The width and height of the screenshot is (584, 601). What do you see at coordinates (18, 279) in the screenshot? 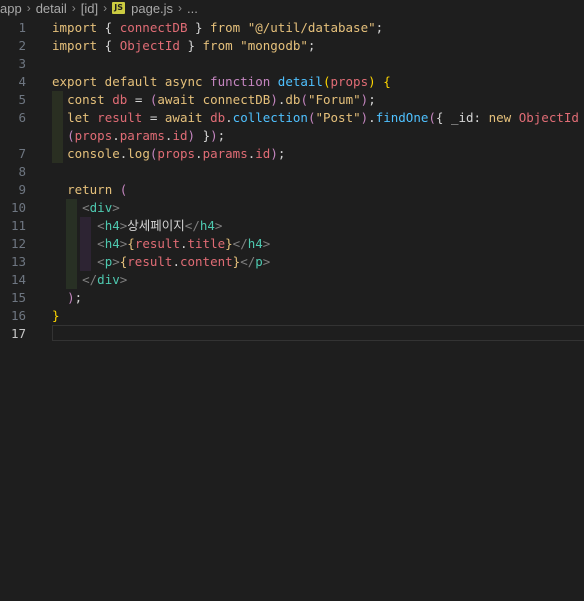
I see `line-number: 14` at bounding box center [18, 279].